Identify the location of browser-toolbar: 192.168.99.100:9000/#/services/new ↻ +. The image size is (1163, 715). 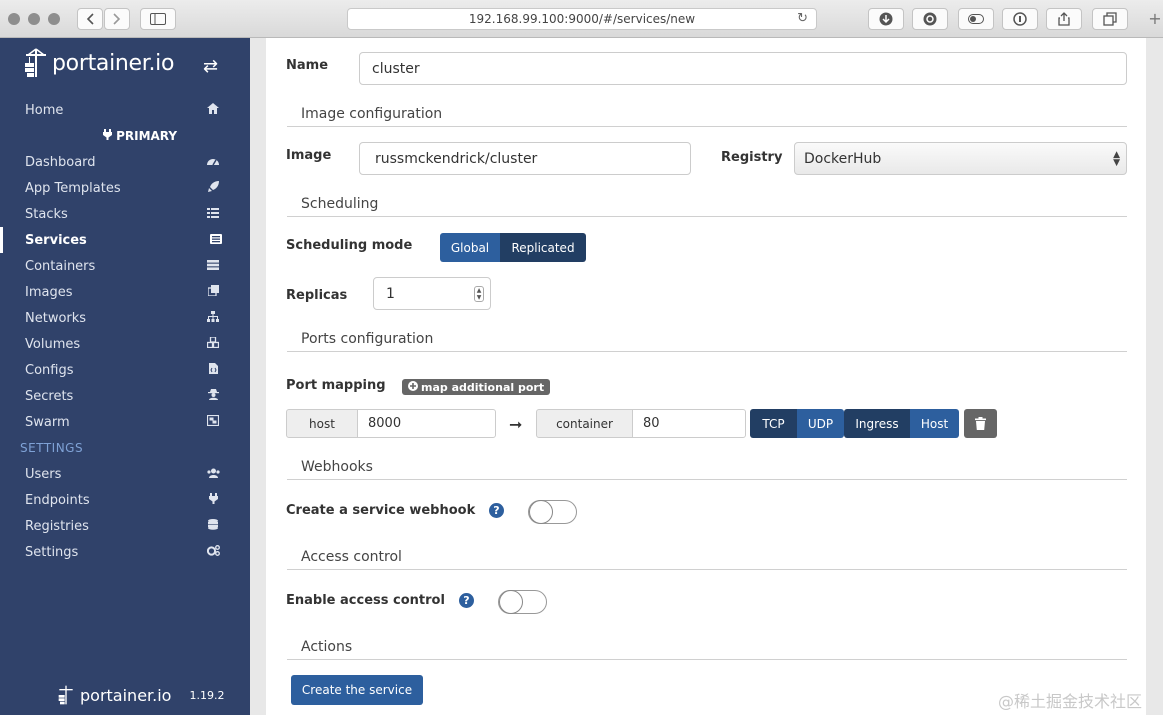
(581, 19).